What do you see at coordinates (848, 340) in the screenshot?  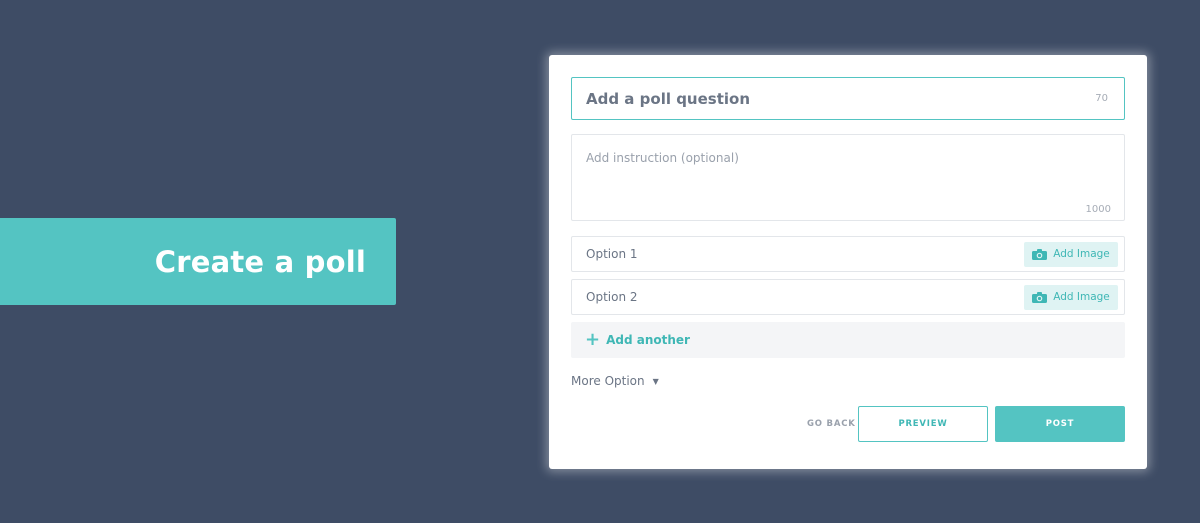 I see `add-another-option-button: + Add another` at bounding box center [848, 340].